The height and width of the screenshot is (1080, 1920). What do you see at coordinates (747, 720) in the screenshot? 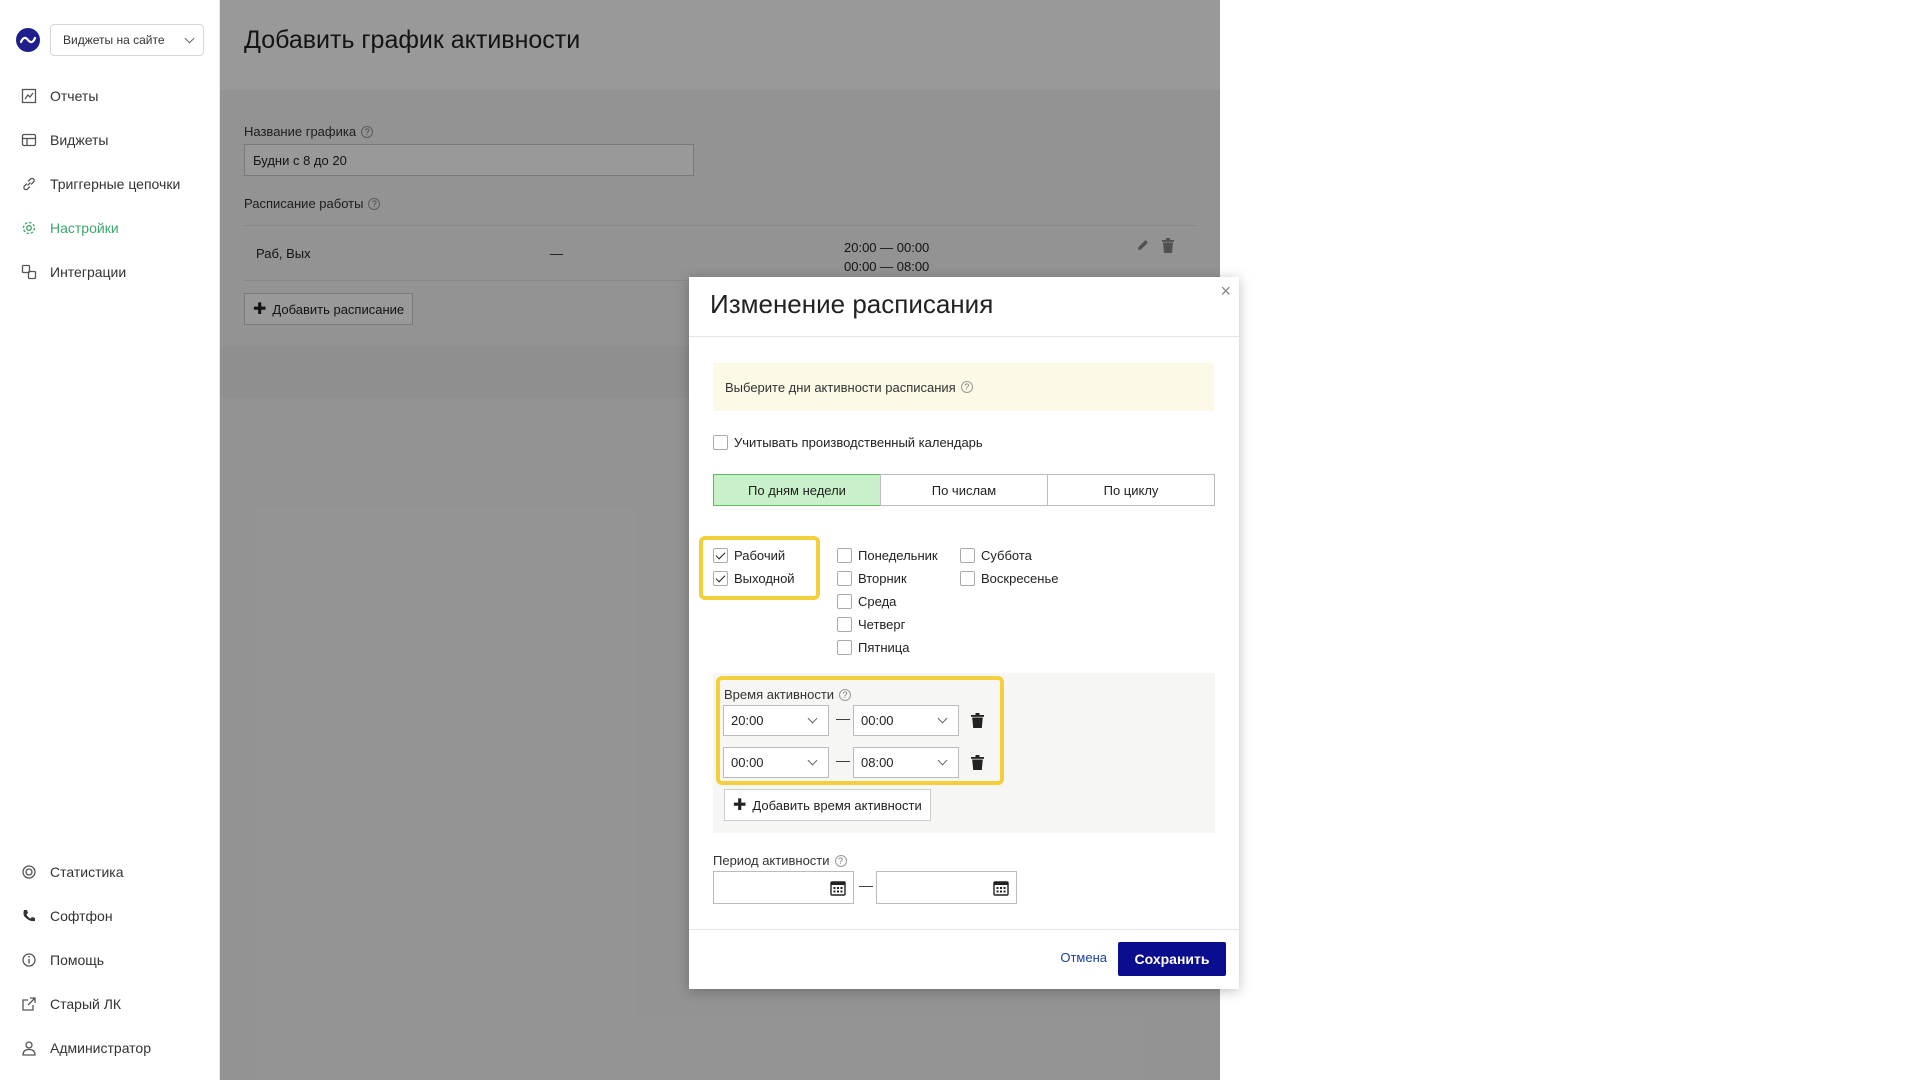
I see `time-value: 20:00` at bounding box center [747, 720].